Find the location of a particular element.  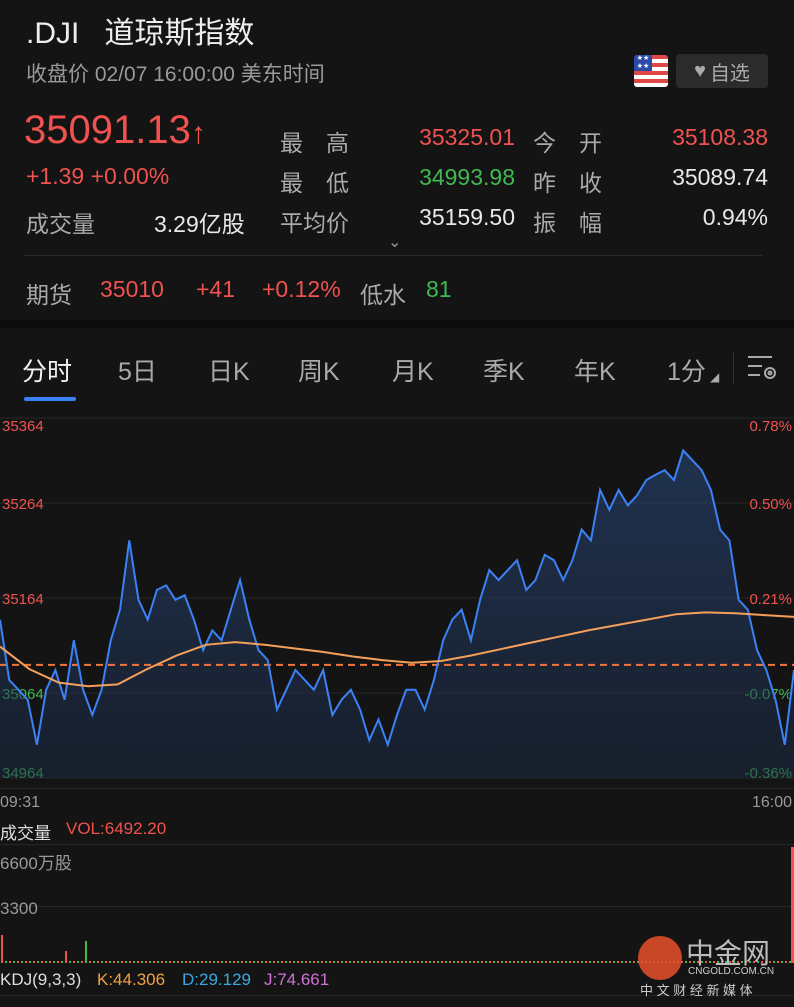

stat-label: 振 幅 is located at coordinates (567, 223).